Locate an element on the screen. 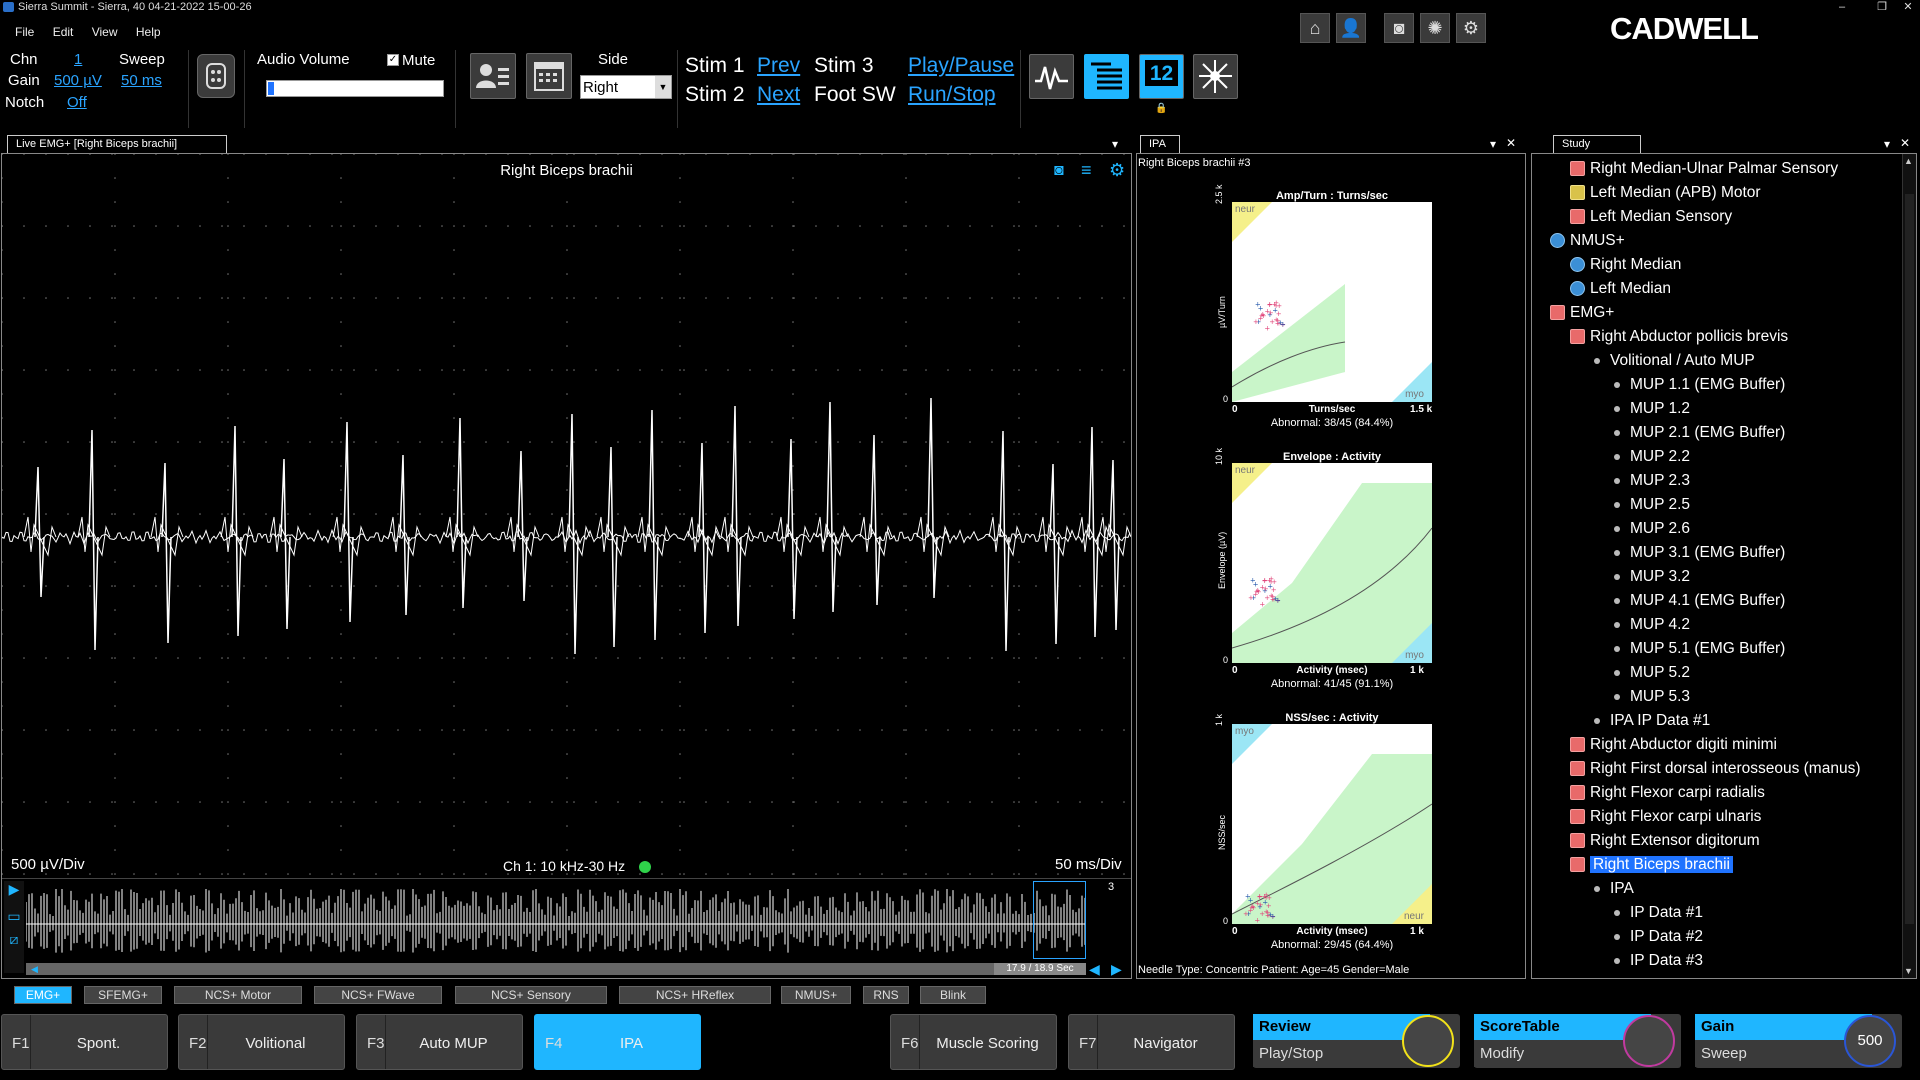 This screenshot has height=1080, width=1920. amplifier-device-icon is located at coordinates (216, 76).